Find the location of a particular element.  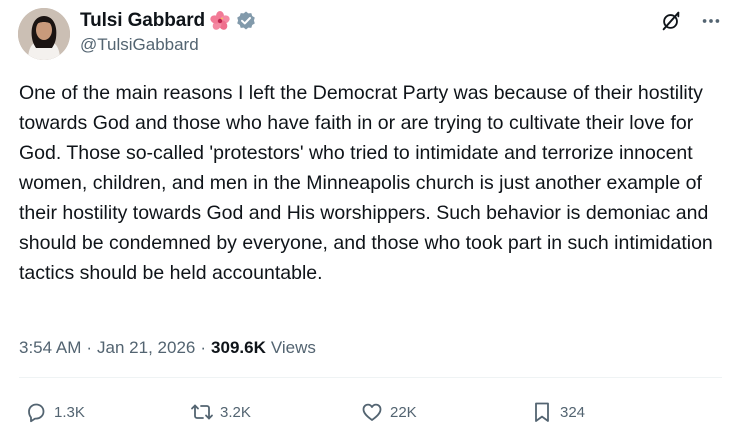

avatar-portrait-icon is located at coordinates (44, 34).